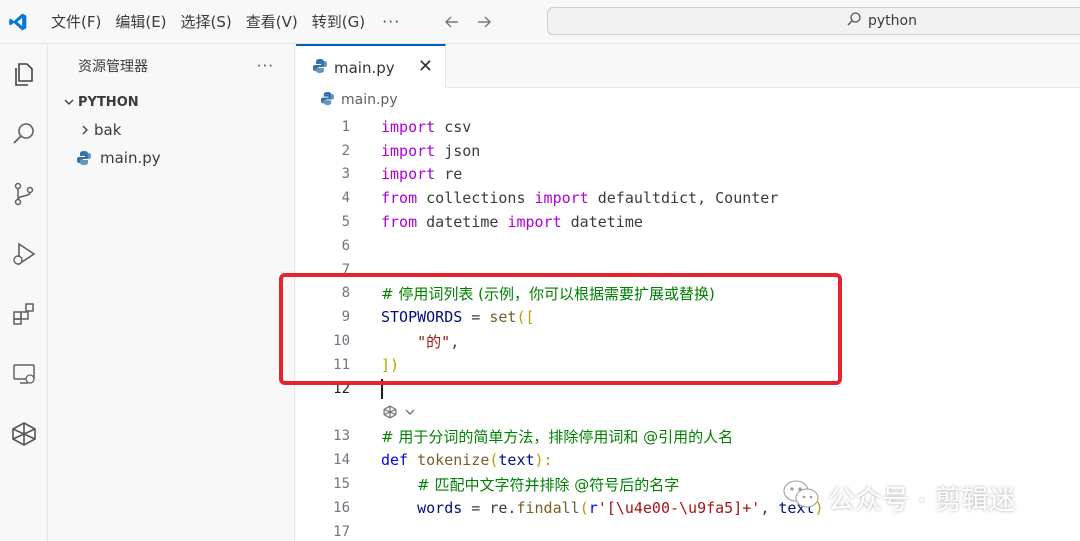 The image size is (1080, 541). What do you see at coordinates (688, 222) in the screenshot?
I see `code-line: 5 from datetime import datetime` at bounding box center [688, 222].